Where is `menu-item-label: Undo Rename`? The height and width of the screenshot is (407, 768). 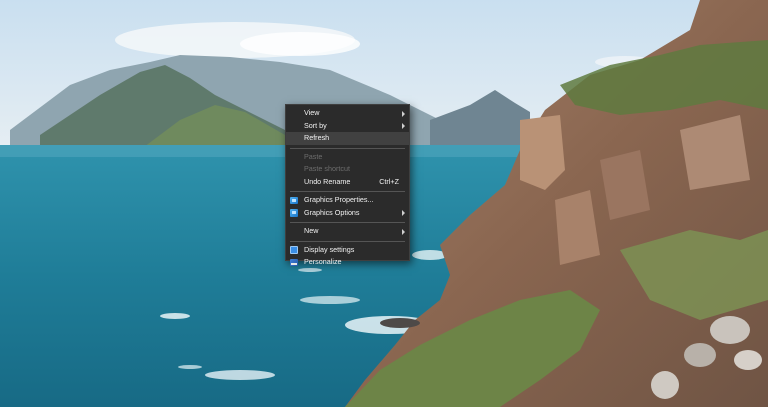
menu-item-label: Undo Rename is located at coordinates (327, 181).